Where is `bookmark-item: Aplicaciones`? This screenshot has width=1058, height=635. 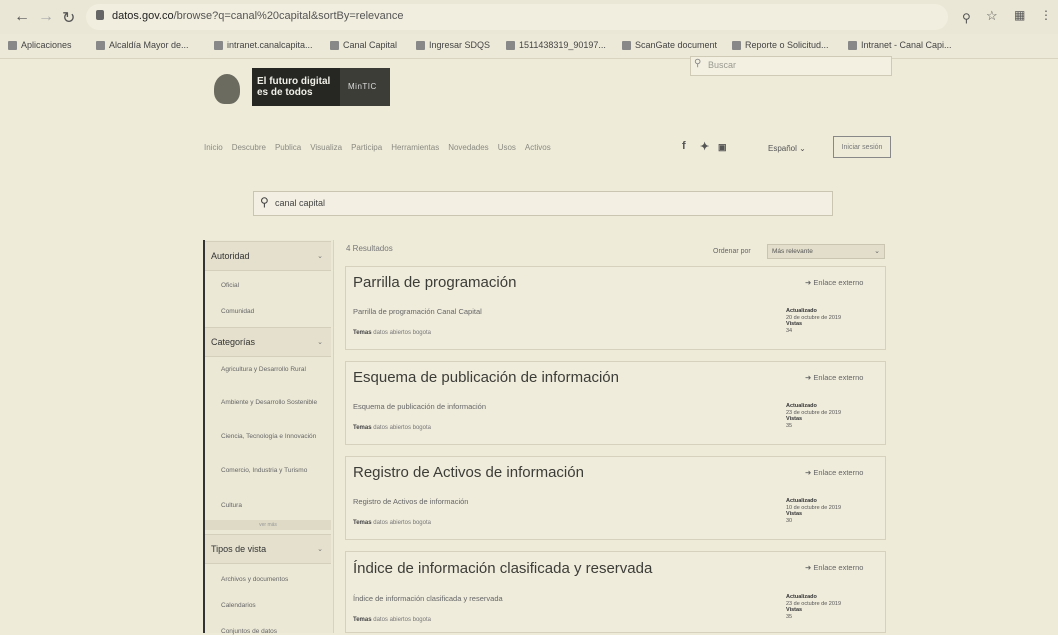
bookmark-item: Aplicaciones is located at coordinates (40, 45).